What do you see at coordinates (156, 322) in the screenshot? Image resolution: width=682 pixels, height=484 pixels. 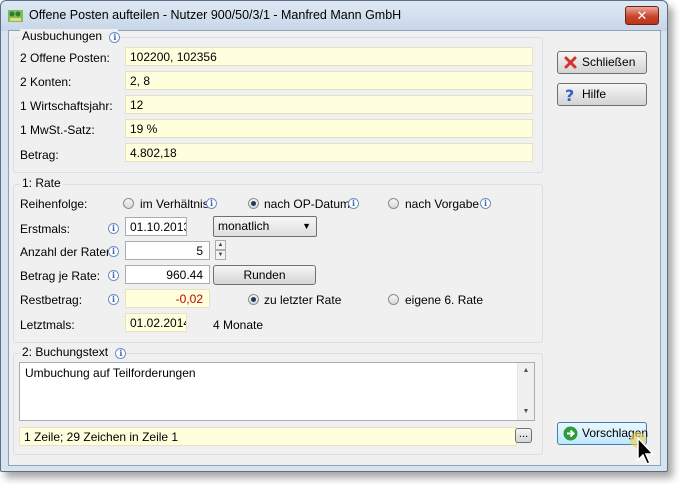 I see `letztmals-field: 01.02.2014` at bounding box center [156, 322].